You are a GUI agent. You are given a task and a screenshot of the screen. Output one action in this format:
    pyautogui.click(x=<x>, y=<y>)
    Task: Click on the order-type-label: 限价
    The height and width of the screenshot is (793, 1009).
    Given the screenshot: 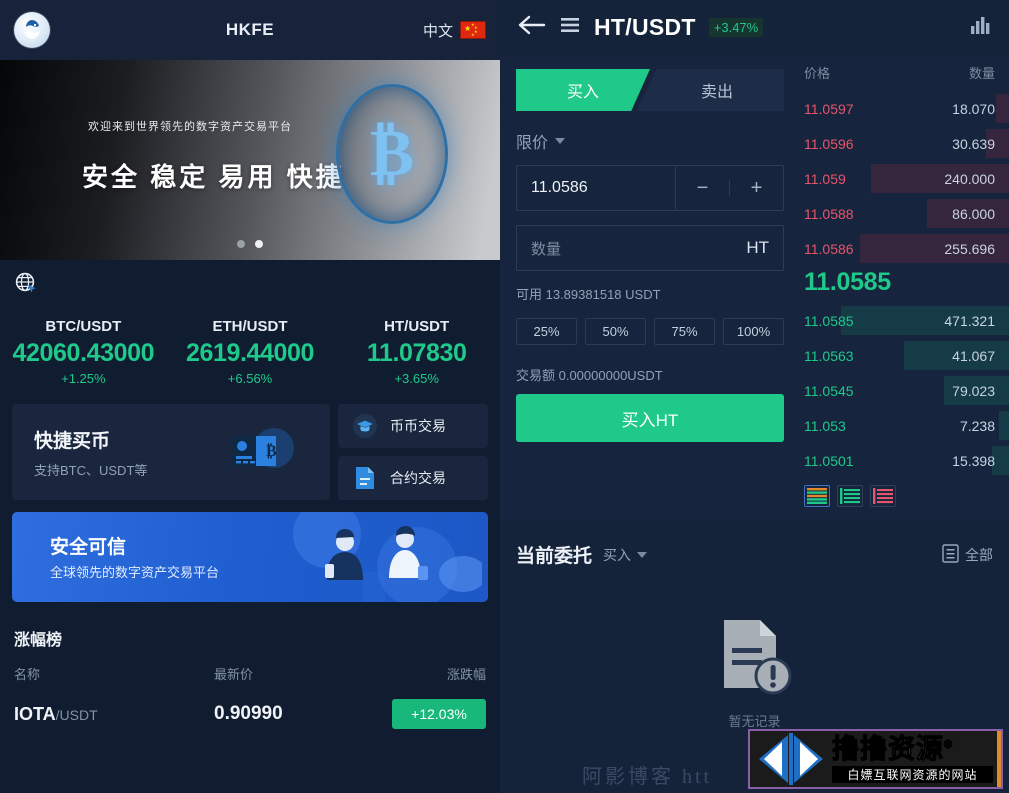 What is the action you would take?
    pyautogui.click(x=532, y=143)
    